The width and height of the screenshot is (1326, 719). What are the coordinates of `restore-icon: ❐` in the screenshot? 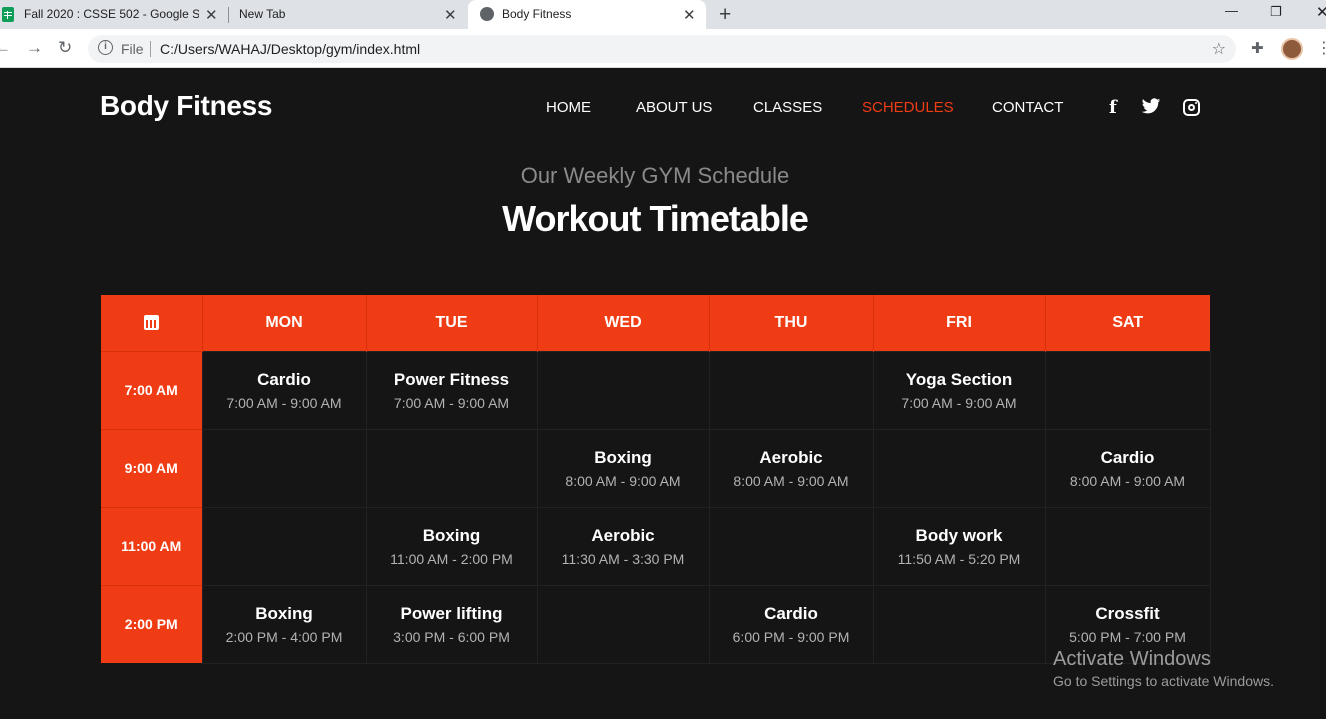 It's located at (1276, 12).